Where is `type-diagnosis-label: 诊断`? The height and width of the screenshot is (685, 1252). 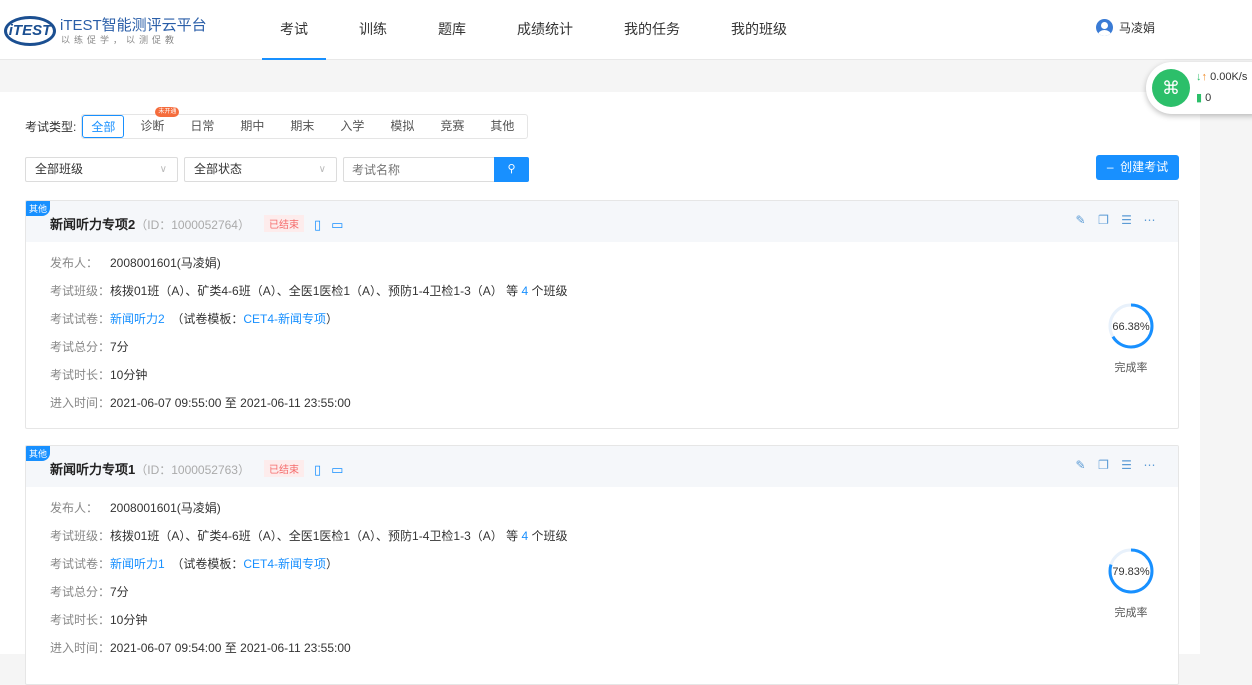 type-diagnosis-label: 诊断 is located at coordinates (152, 126).